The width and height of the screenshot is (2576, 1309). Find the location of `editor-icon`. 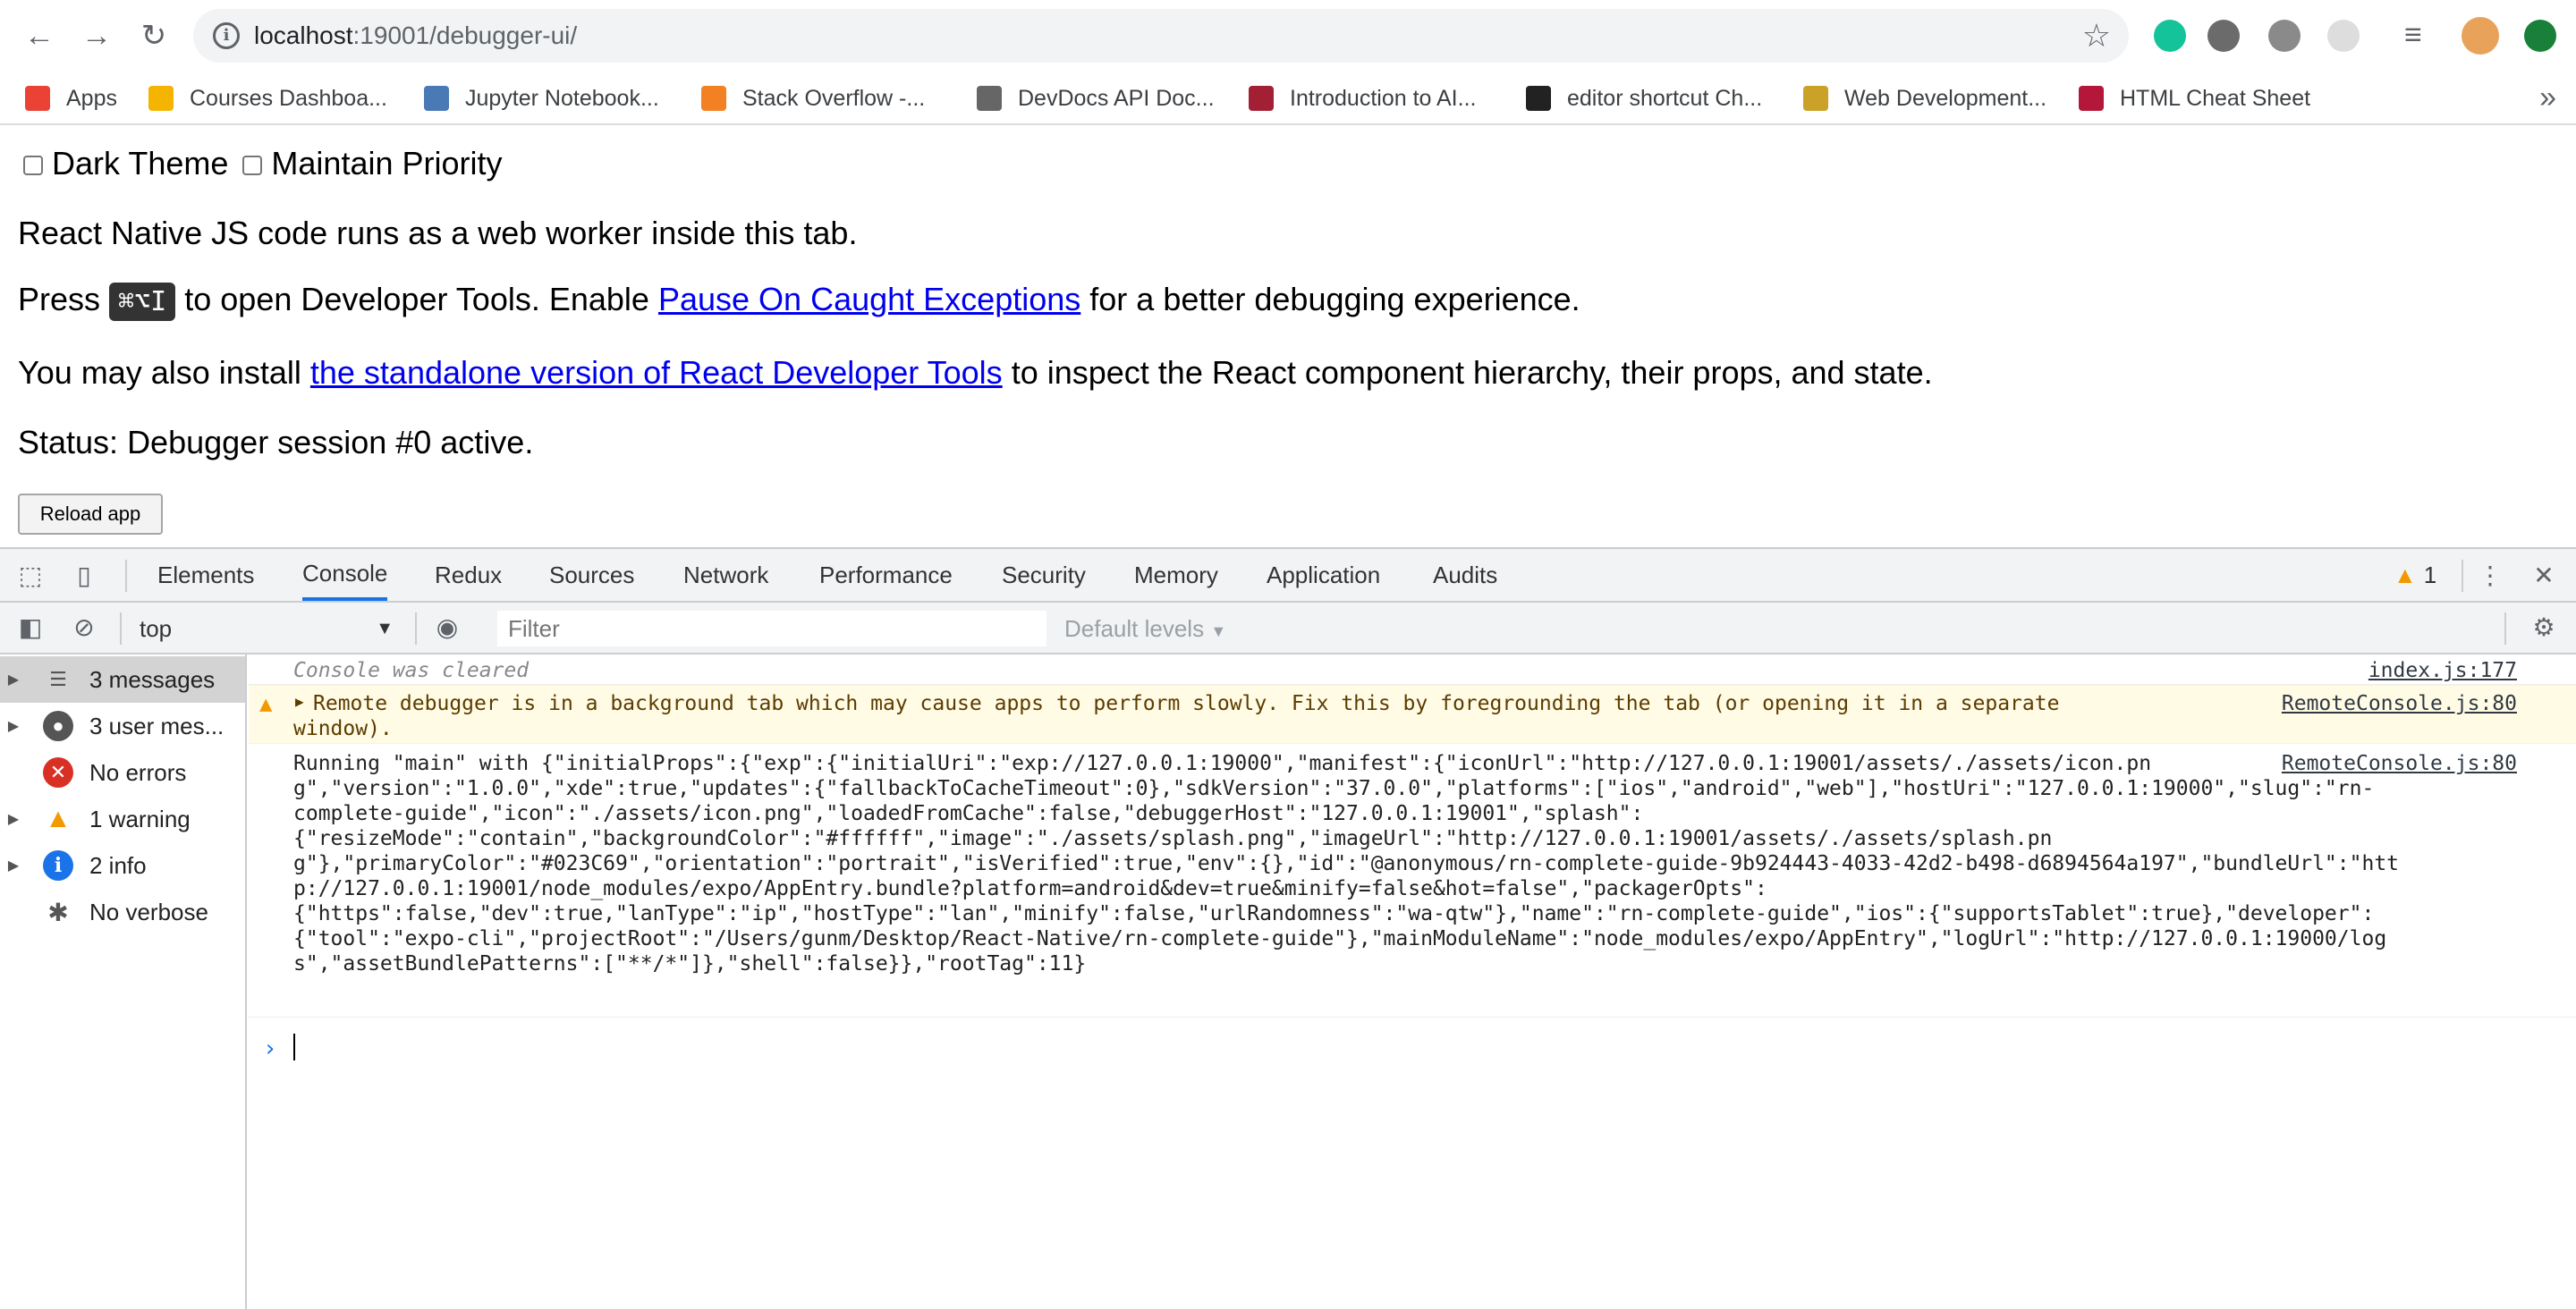

editor-icon is located at coordinates (1538, 98).